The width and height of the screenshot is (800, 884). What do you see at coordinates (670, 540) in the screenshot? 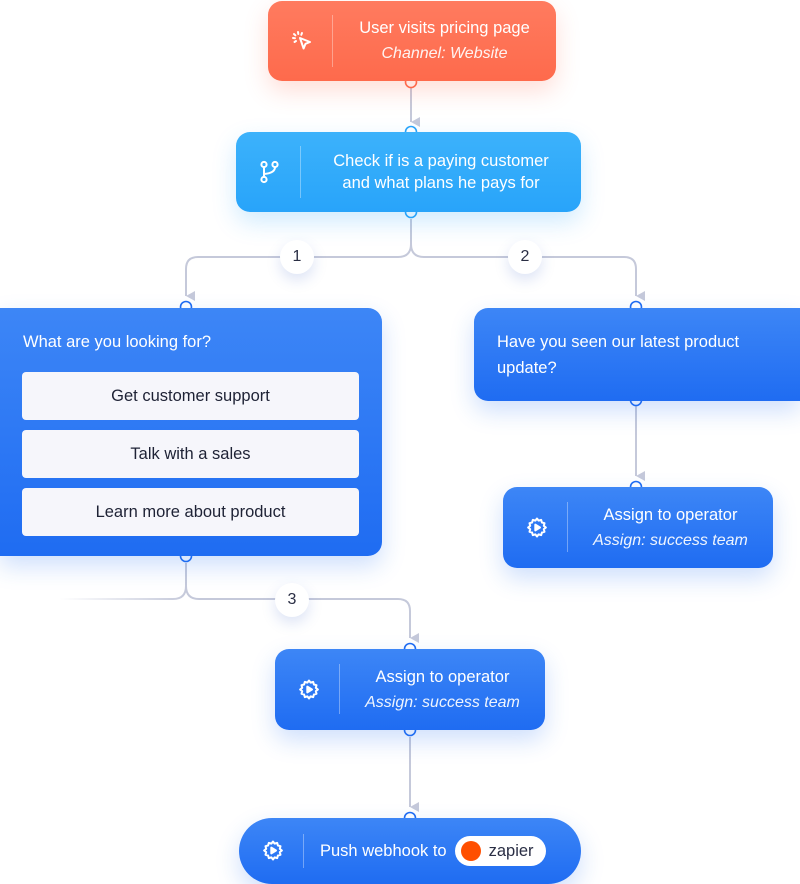
I see `assign-right-subtitle: Assign: success team` at bounding box center [670, 540].